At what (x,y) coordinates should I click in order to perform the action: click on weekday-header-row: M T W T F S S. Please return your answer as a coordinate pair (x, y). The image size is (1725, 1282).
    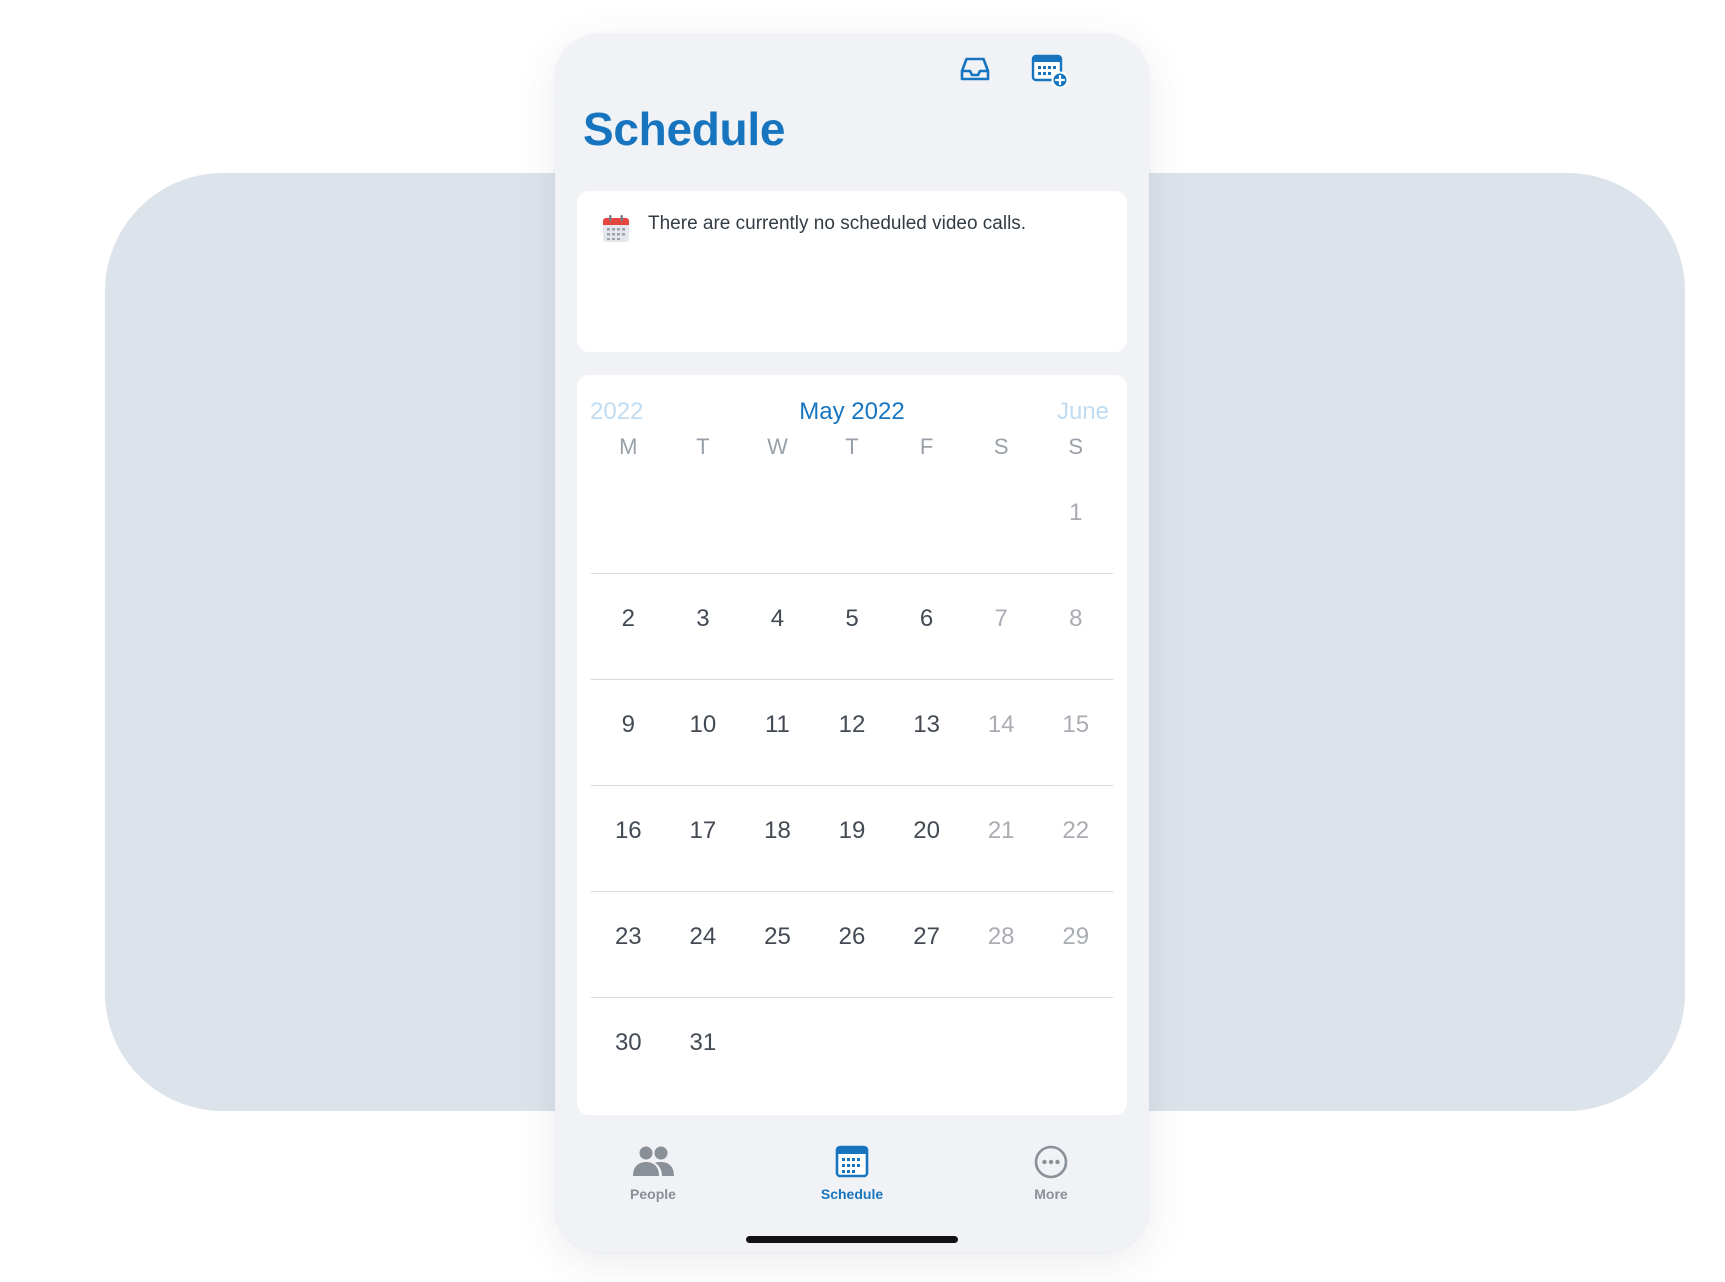
    Looking at the image, I should click on (852, 447).